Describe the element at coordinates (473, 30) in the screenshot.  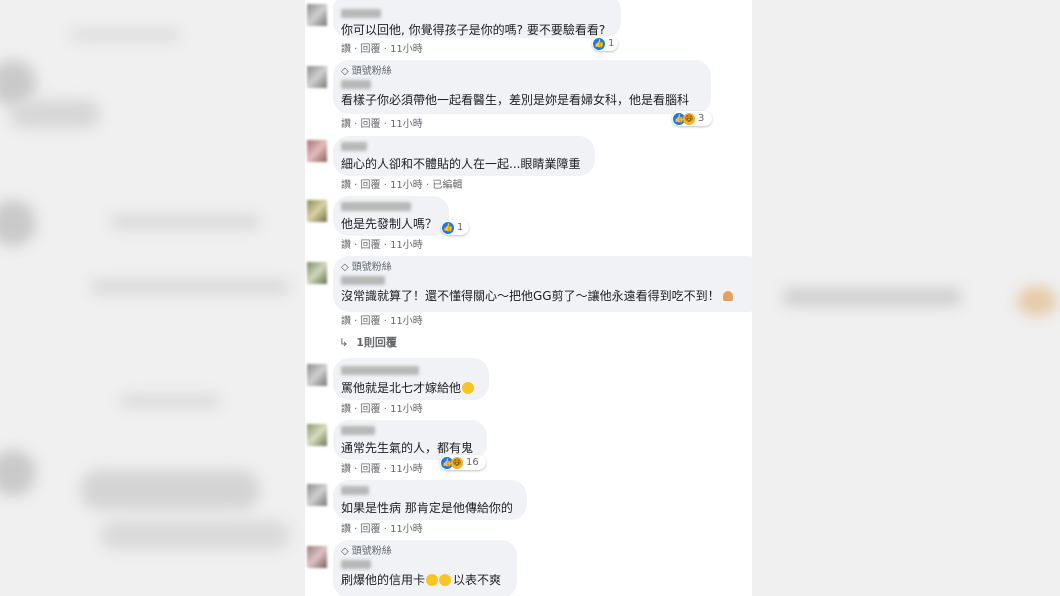
I see `comment-text: 你可以回他, 你覺得孩子是你的嗎? 要不要驗看看?` at that location.